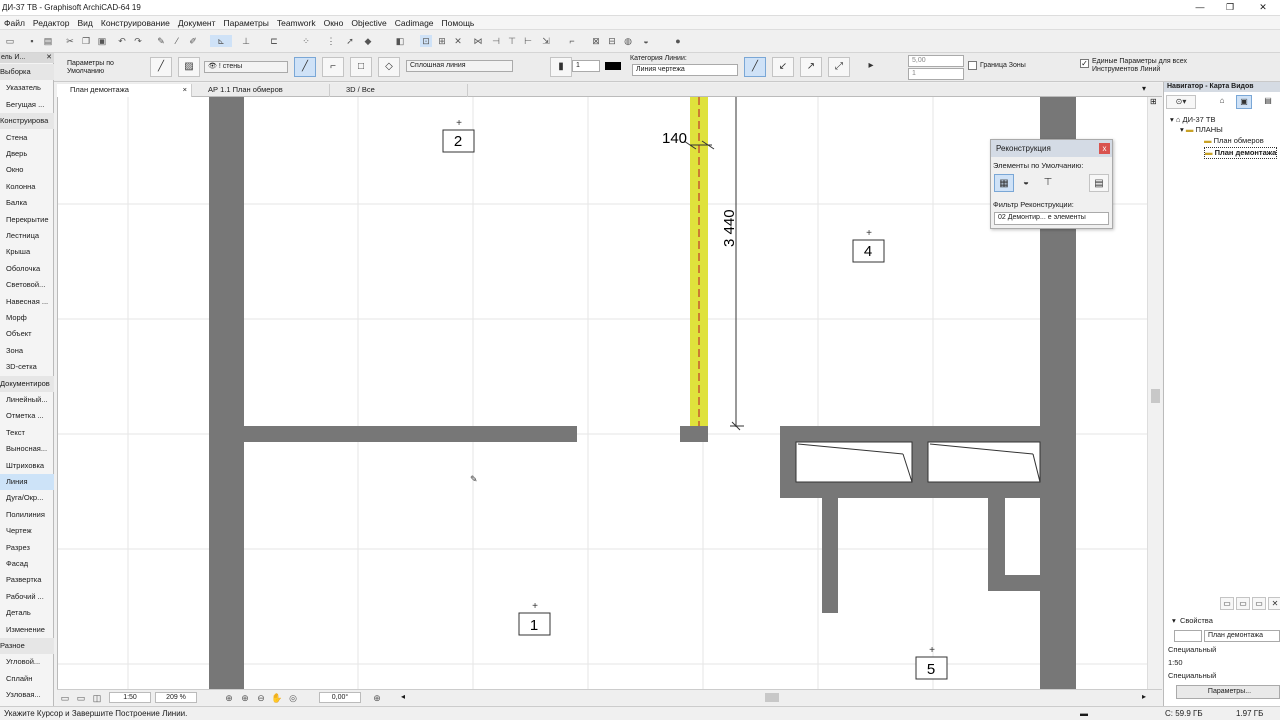  I want to click on menu-objective: Objective, so click(368, 22).